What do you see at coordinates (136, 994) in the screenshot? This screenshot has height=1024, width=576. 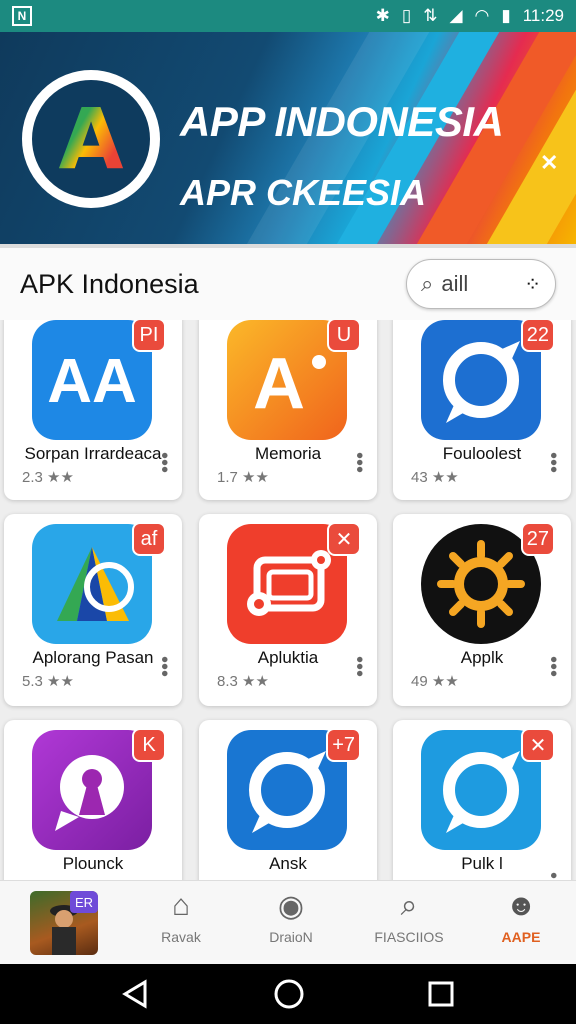 I see `back-icon` at bounding box center [136, 994].